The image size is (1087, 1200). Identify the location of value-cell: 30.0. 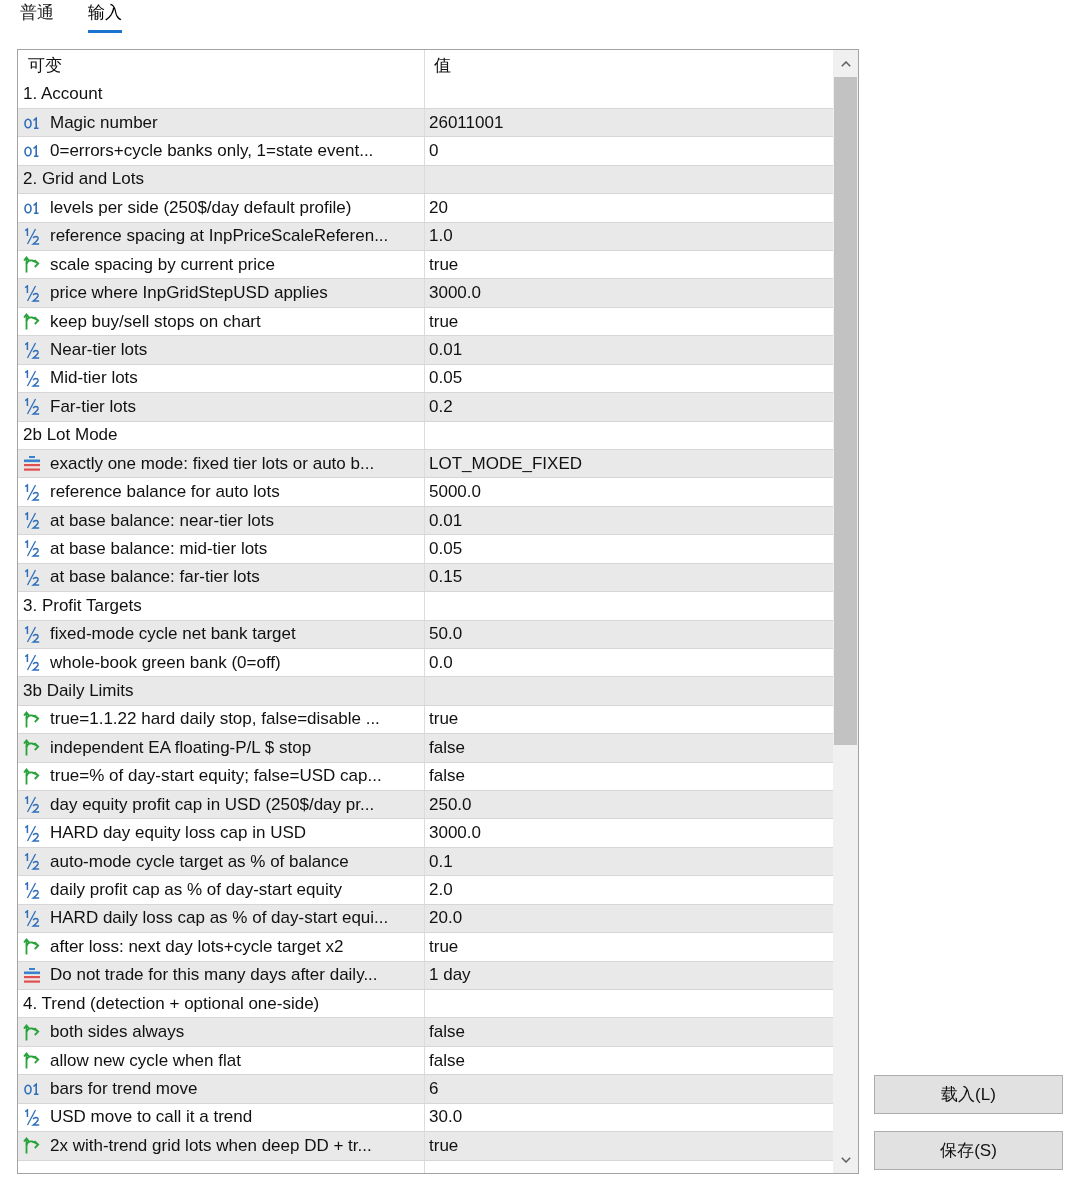
(629, 1117).